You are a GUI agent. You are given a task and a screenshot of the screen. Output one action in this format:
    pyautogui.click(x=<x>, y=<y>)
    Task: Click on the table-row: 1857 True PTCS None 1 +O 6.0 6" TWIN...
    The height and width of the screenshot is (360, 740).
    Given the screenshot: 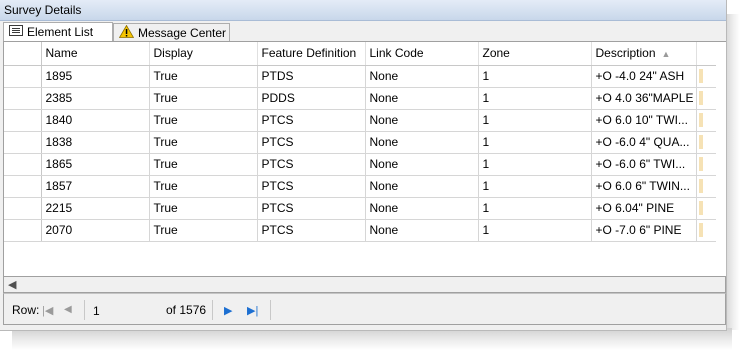 What is the action you would take?
    pyautogui.click(x=360, y=186)
    